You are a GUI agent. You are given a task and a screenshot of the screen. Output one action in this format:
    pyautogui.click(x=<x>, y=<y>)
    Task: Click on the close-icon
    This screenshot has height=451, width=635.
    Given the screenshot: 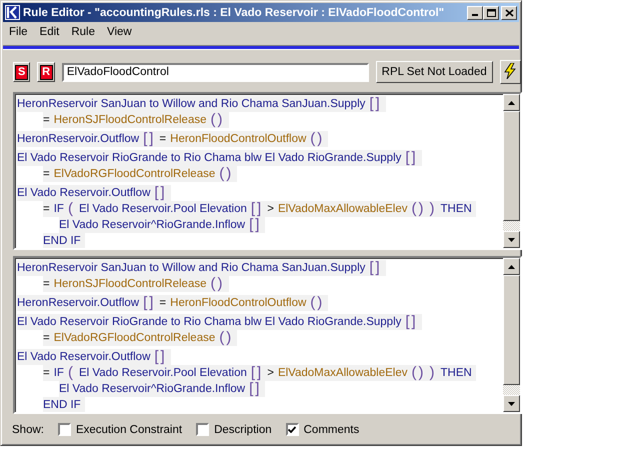 What is the action you would take?
    pyautogui.click(x=509, y=12)
    